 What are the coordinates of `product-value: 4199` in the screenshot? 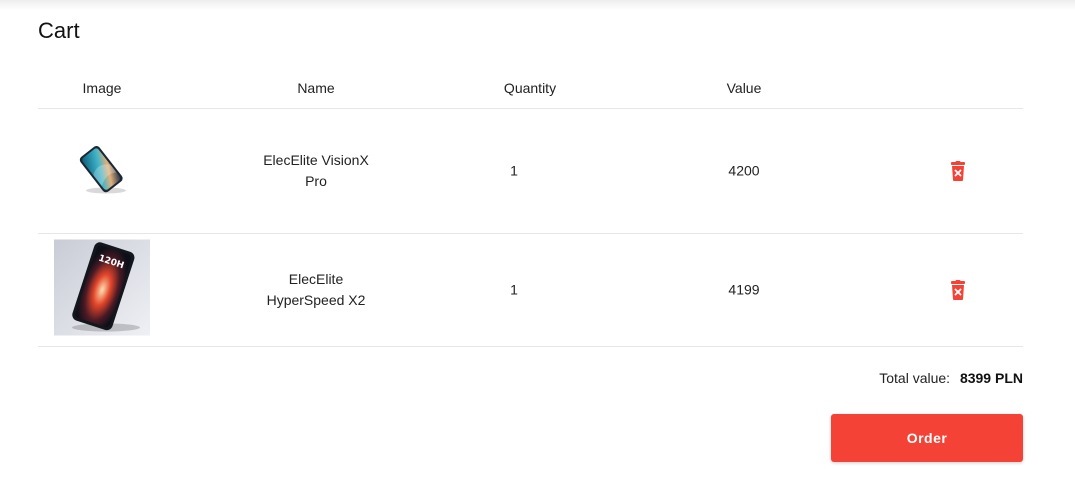 It's located at (744, 289).